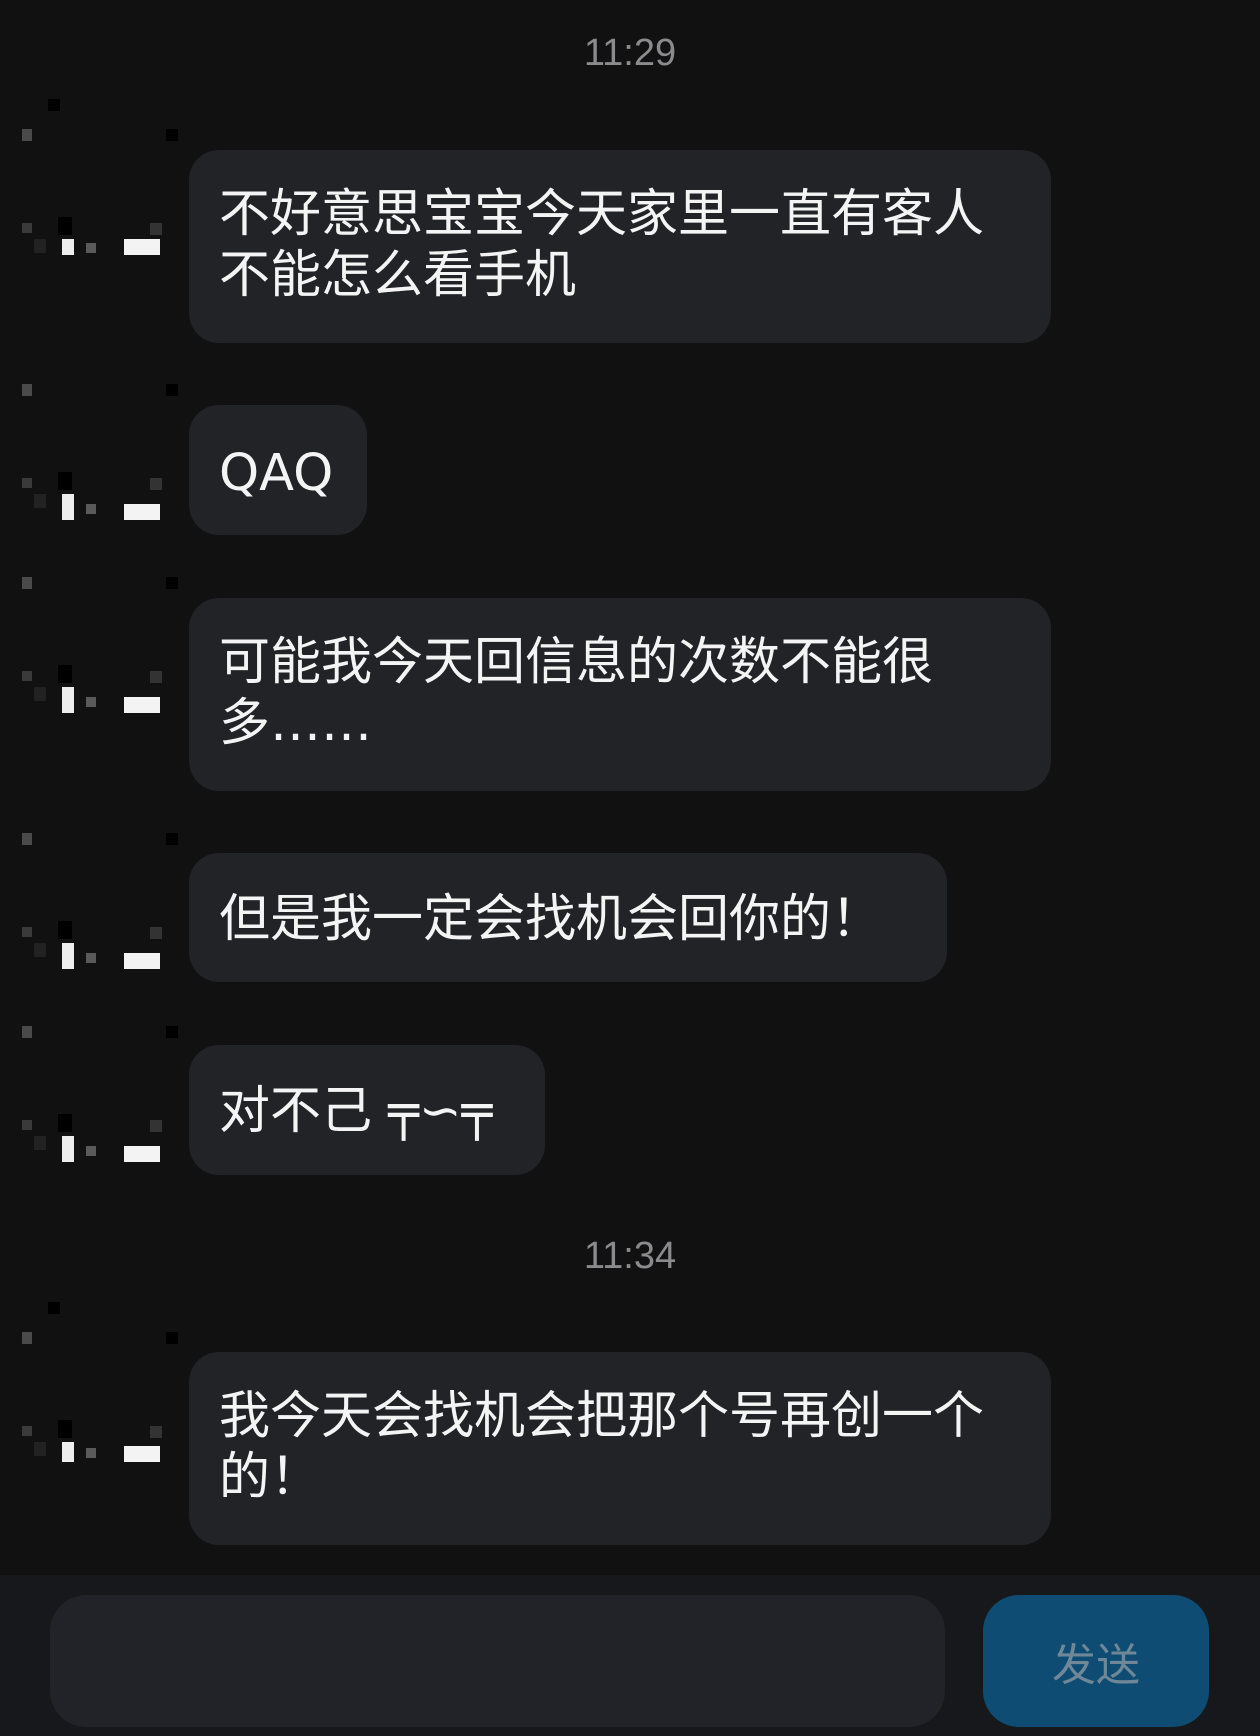 Image resolution: width=1260 pixels, height=1736 pixels. I want to click on message-bubble: 不好意思宝宝今天家里一直有客人不能怎么看手机, so click(620, 246).